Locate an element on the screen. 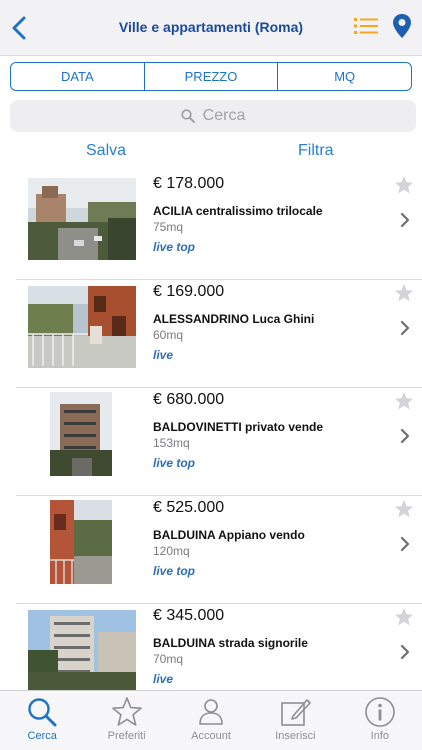 Image resolution: width=422 pixels, height=750 pixels. tab-bar: Cerca Preferiti Account Inserisci Info is located at coordinates (211, 720).